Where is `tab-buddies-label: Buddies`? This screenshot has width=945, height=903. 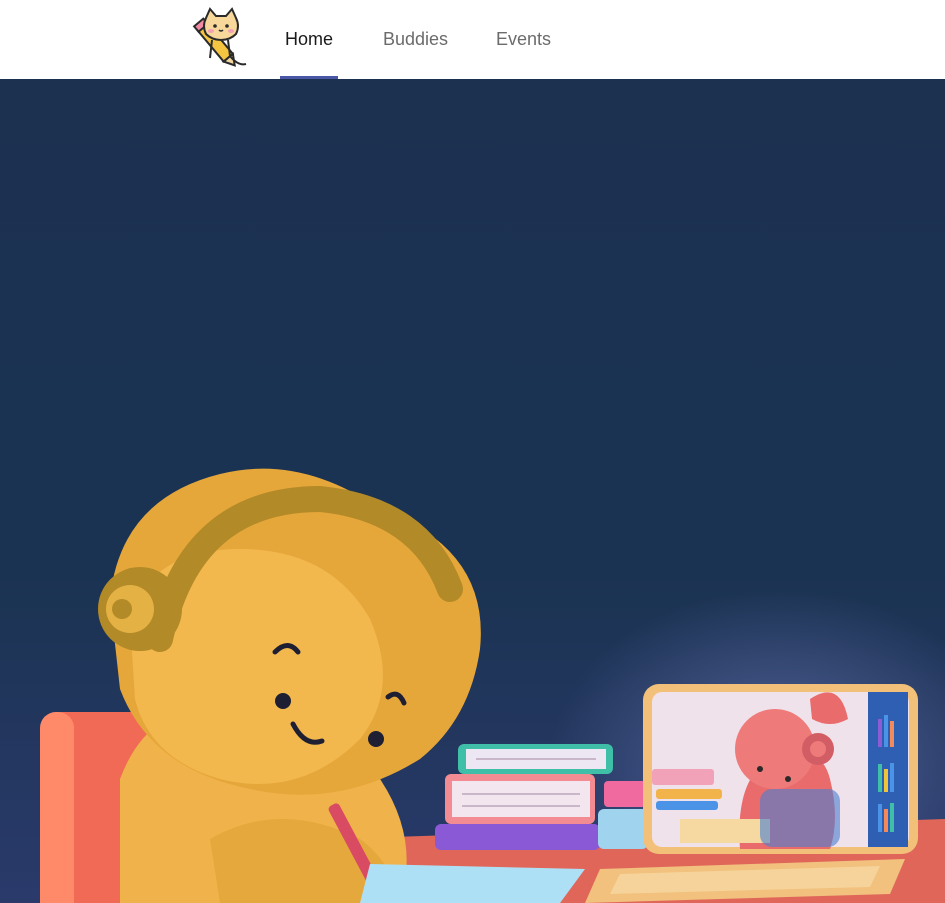
tab-buddies-label: Buddies is located at coordinates (416, 39).